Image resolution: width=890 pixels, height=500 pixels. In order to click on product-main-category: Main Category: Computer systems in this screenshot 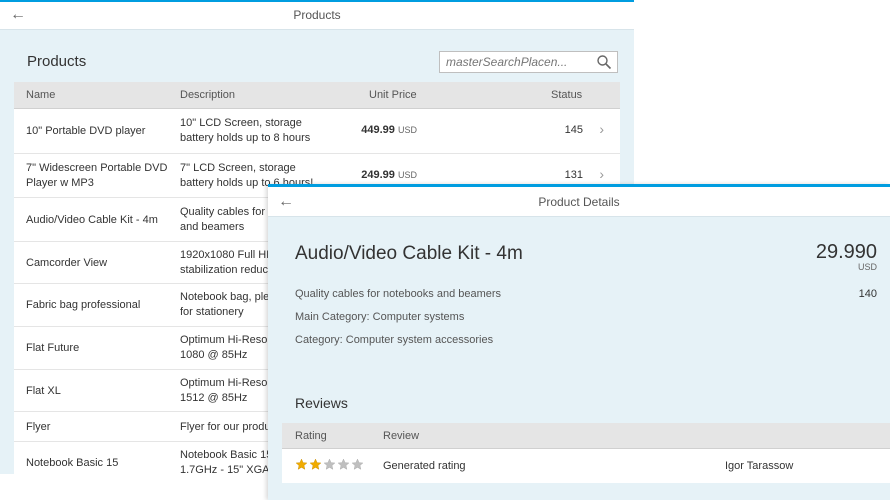, I will do `click(380, 317)`.